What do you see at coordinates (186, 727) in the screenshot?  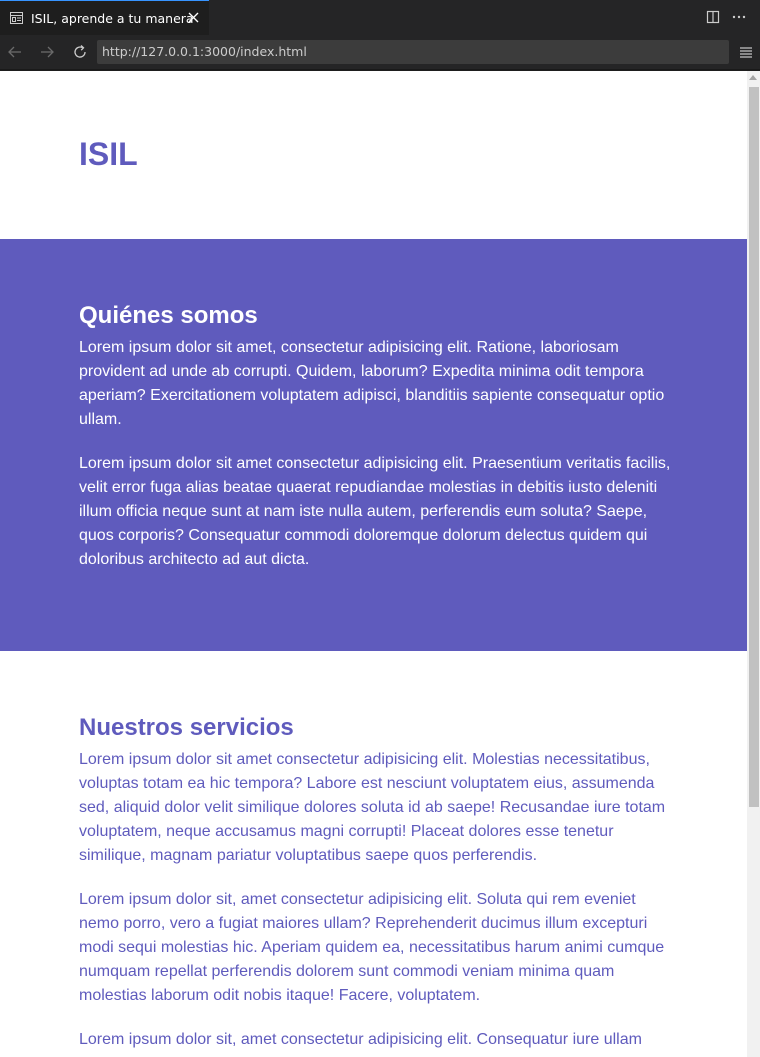 I see `services-heading: Nuestros servicios` at bounding box center [186, 727].